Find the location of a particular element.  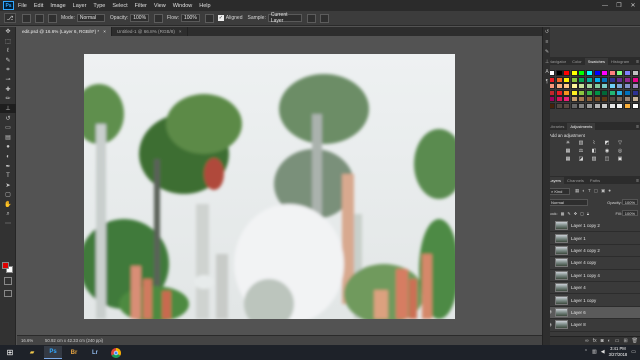

file-explorer-icon: ▰ is located at coordinates (32, 352).